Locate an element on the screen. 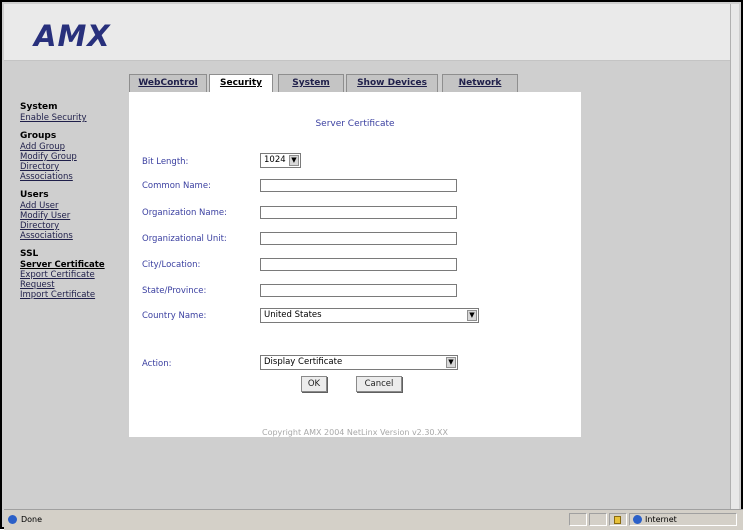 Image resolution: width=743 pixels, height=530 pixels. state-province-label: State/Province: is located at coordinates (174, 291).